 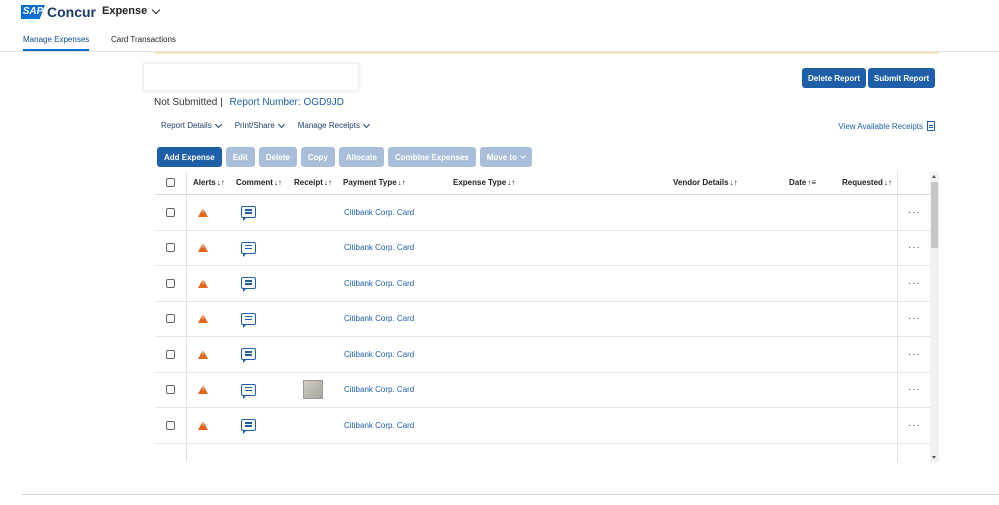 I want to click on manage-receipts-label: Manage Receipts, so click(x=328, y=125).